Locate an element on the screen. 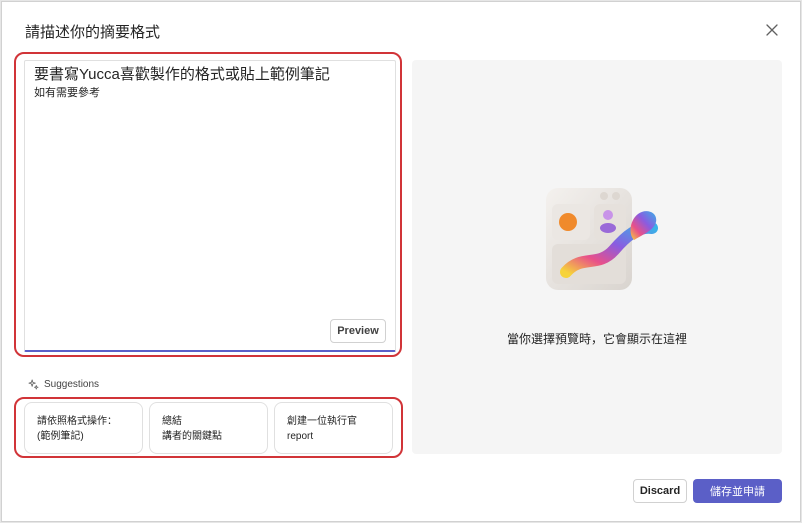 The height and width of the screenshot is (523, 802). discard-button: Discard is located at coordinates (660, 491).